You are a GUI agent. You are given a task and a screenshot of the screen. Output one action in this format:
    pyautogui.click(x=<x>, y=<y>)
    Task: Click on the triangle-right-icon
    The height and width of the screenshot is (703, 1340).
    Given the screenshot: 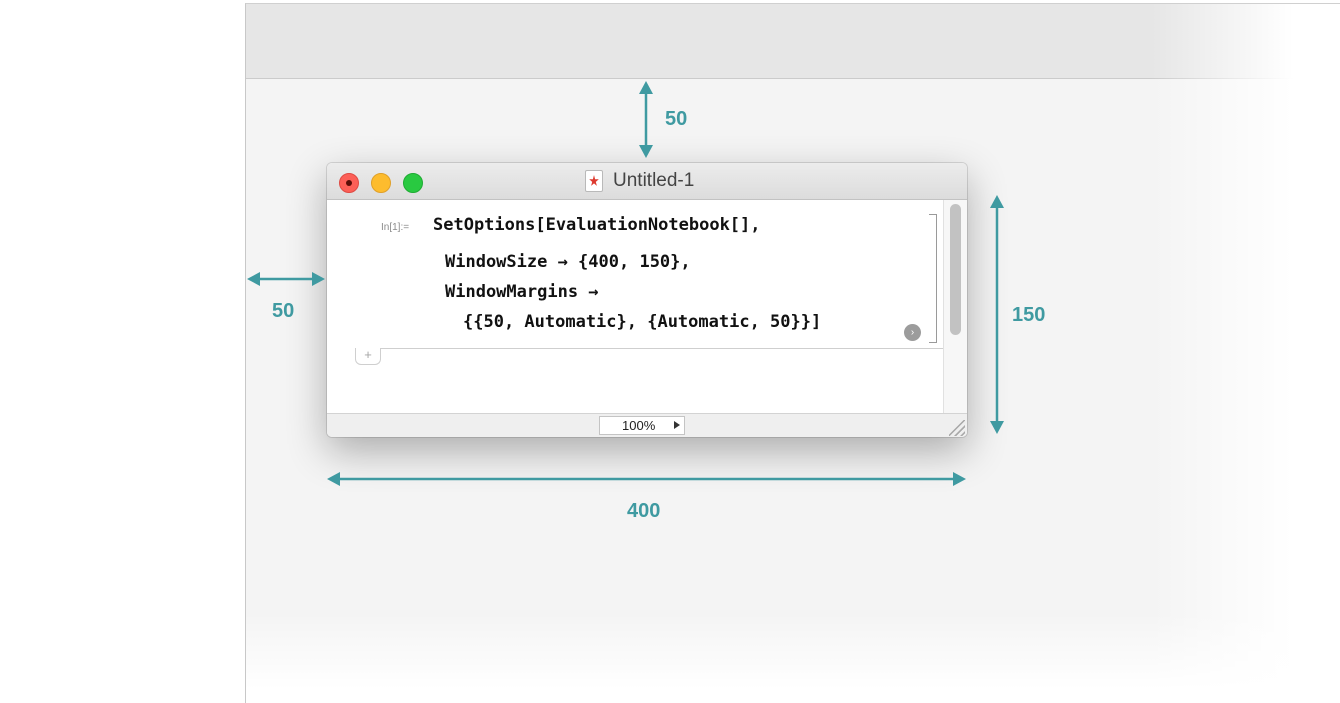 What is the action you would take?
    pyautogui.click(x=677, y=425)
    